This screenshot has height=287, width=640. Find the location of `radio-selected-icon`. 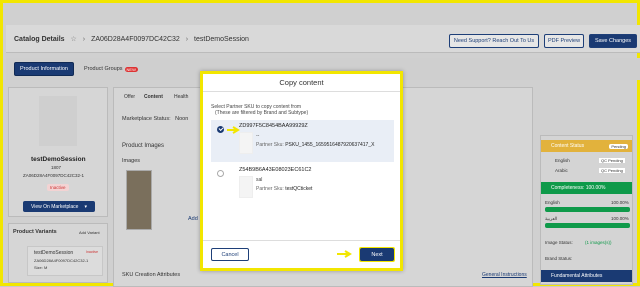

radio-selected-icon is located at coordinates (220, 129).